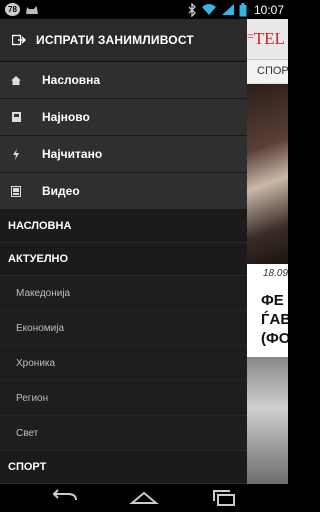 The image size is (320, 512). I want to click on subsection-item: Хроника, so click(123, 363).